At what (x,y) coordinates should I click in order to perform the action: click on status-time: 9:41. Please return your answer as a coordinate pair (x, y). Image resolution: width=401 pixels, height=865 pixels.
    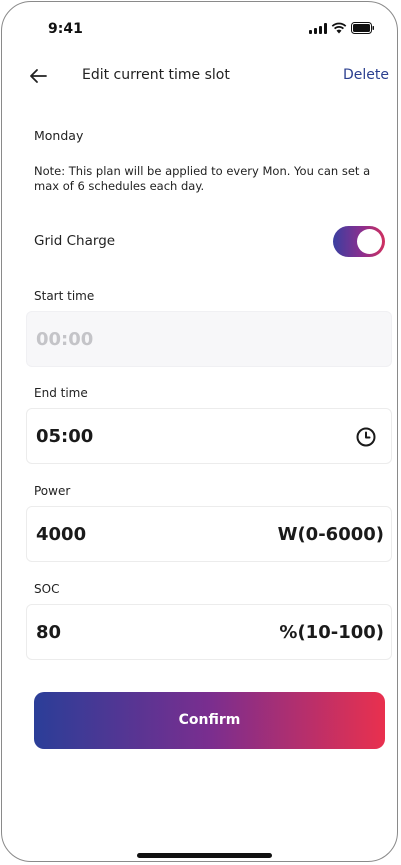
    Looking at the image, I should click on (65, 29).